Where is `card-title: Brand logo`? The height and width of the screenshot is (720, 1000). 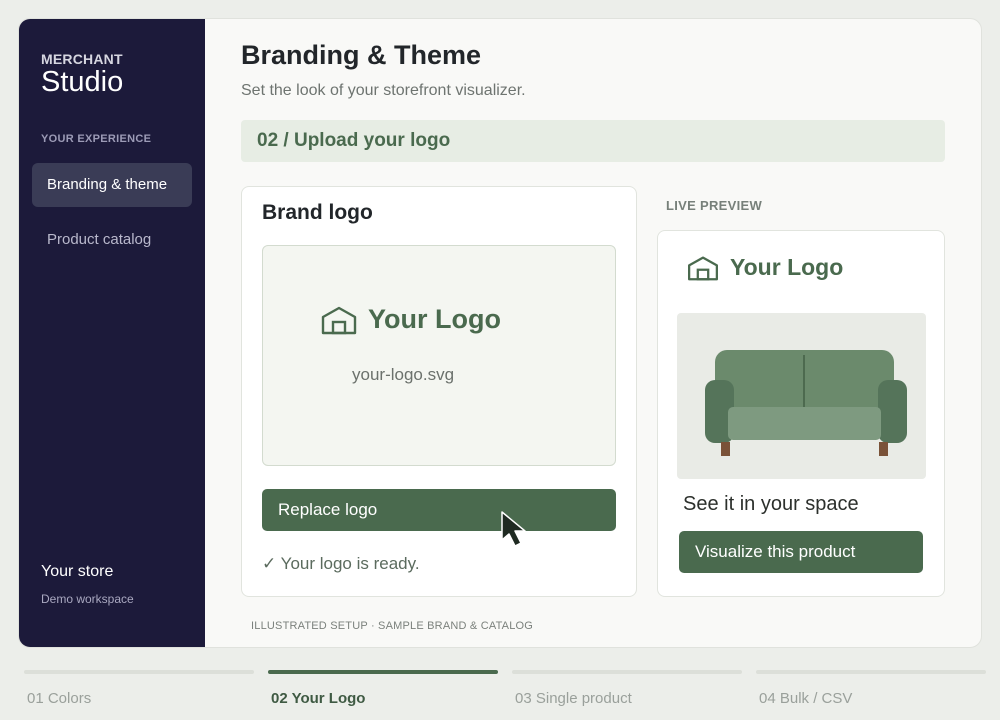
card-title: Brand logo is located at coordinates (317, 212).